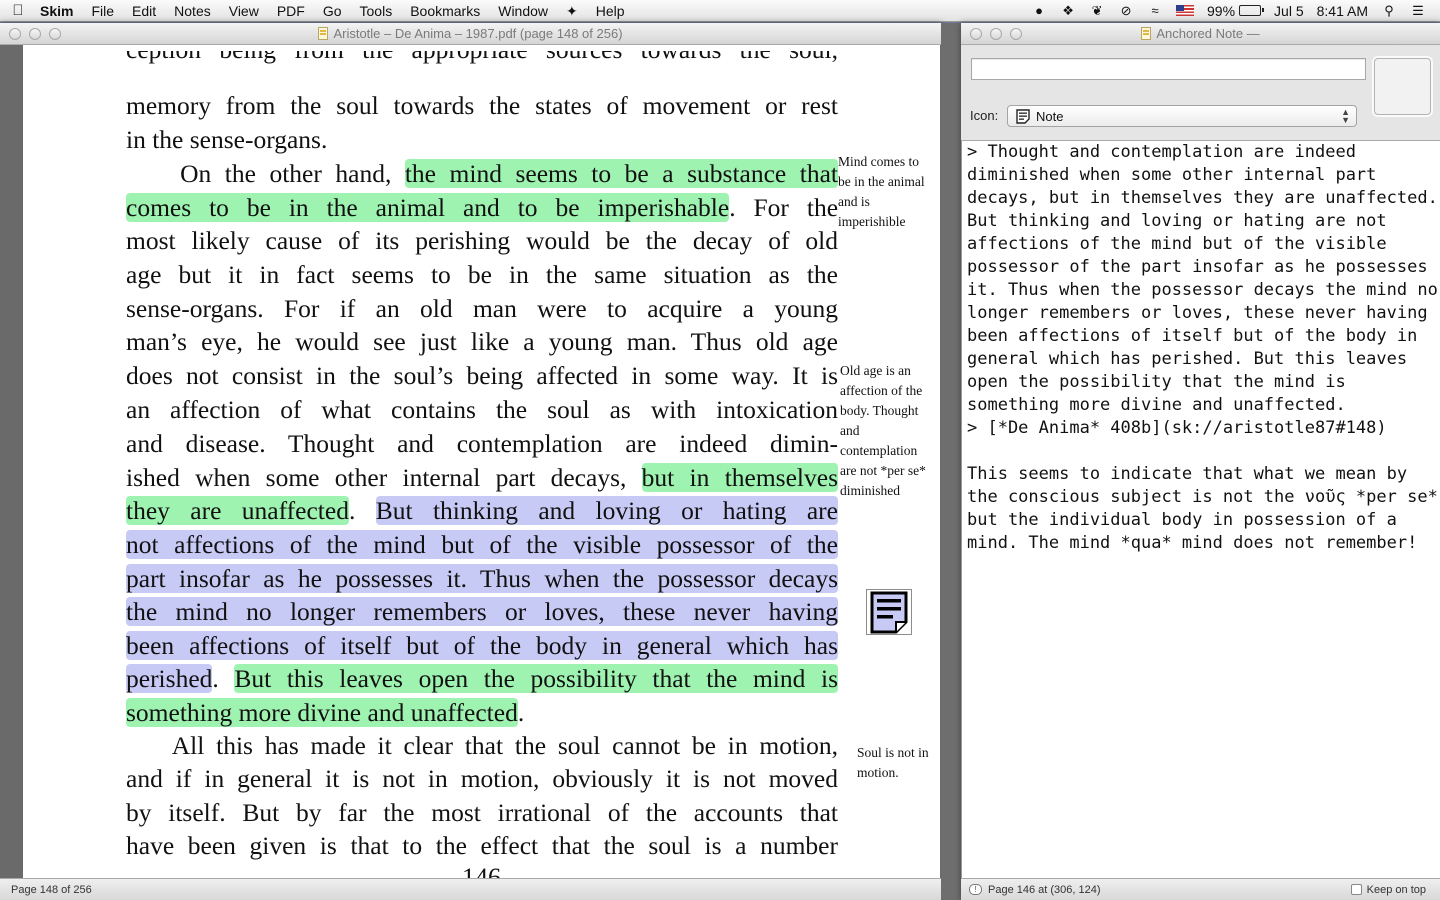 The height and width of the screenshot is (900, 1440). What do you see at coordinates (606, 510) in the screenshot?
I see `highlight-blue: But thinking and loving or hating are` at bounding box center [606, 510].